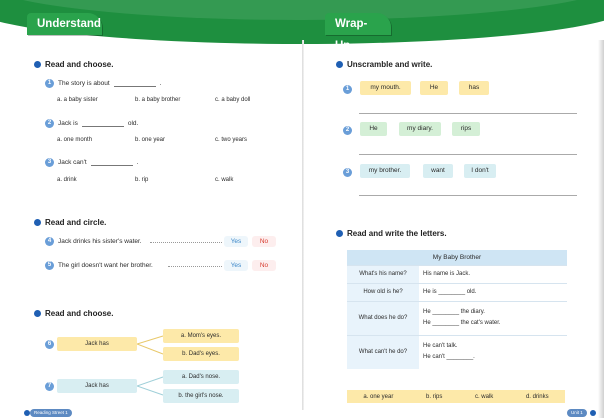 The image size is (604, 418). I want to click on letter-option-b: b. rips, so click(434, 396).